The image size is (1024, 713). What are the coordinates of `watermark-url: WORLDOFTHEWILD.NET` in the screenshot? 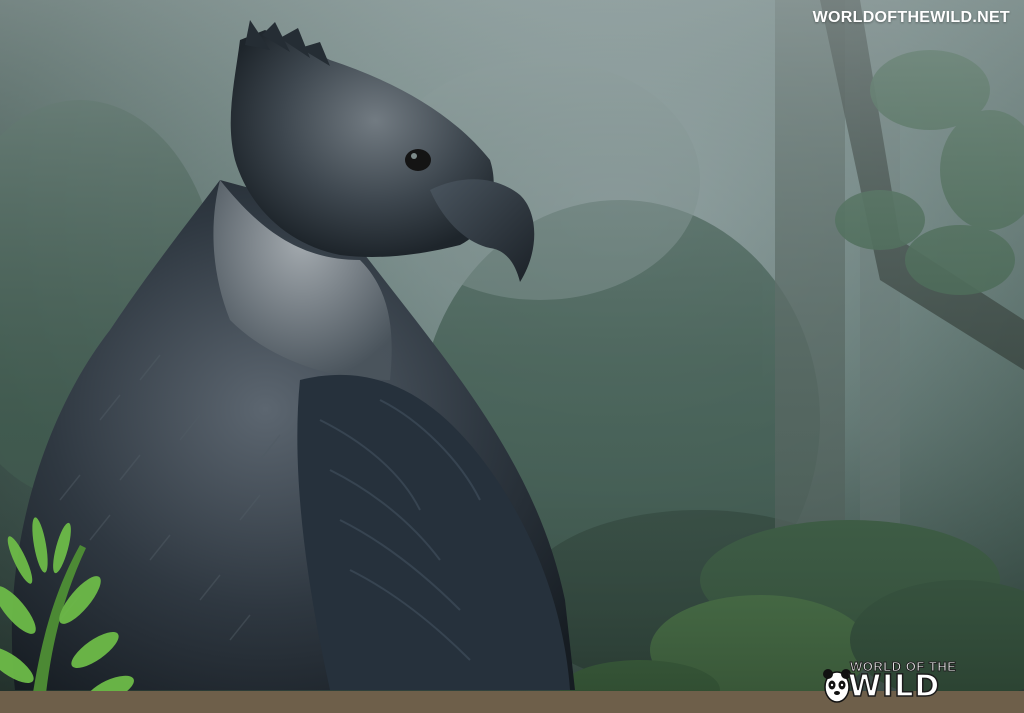 It's located at (911, 17).